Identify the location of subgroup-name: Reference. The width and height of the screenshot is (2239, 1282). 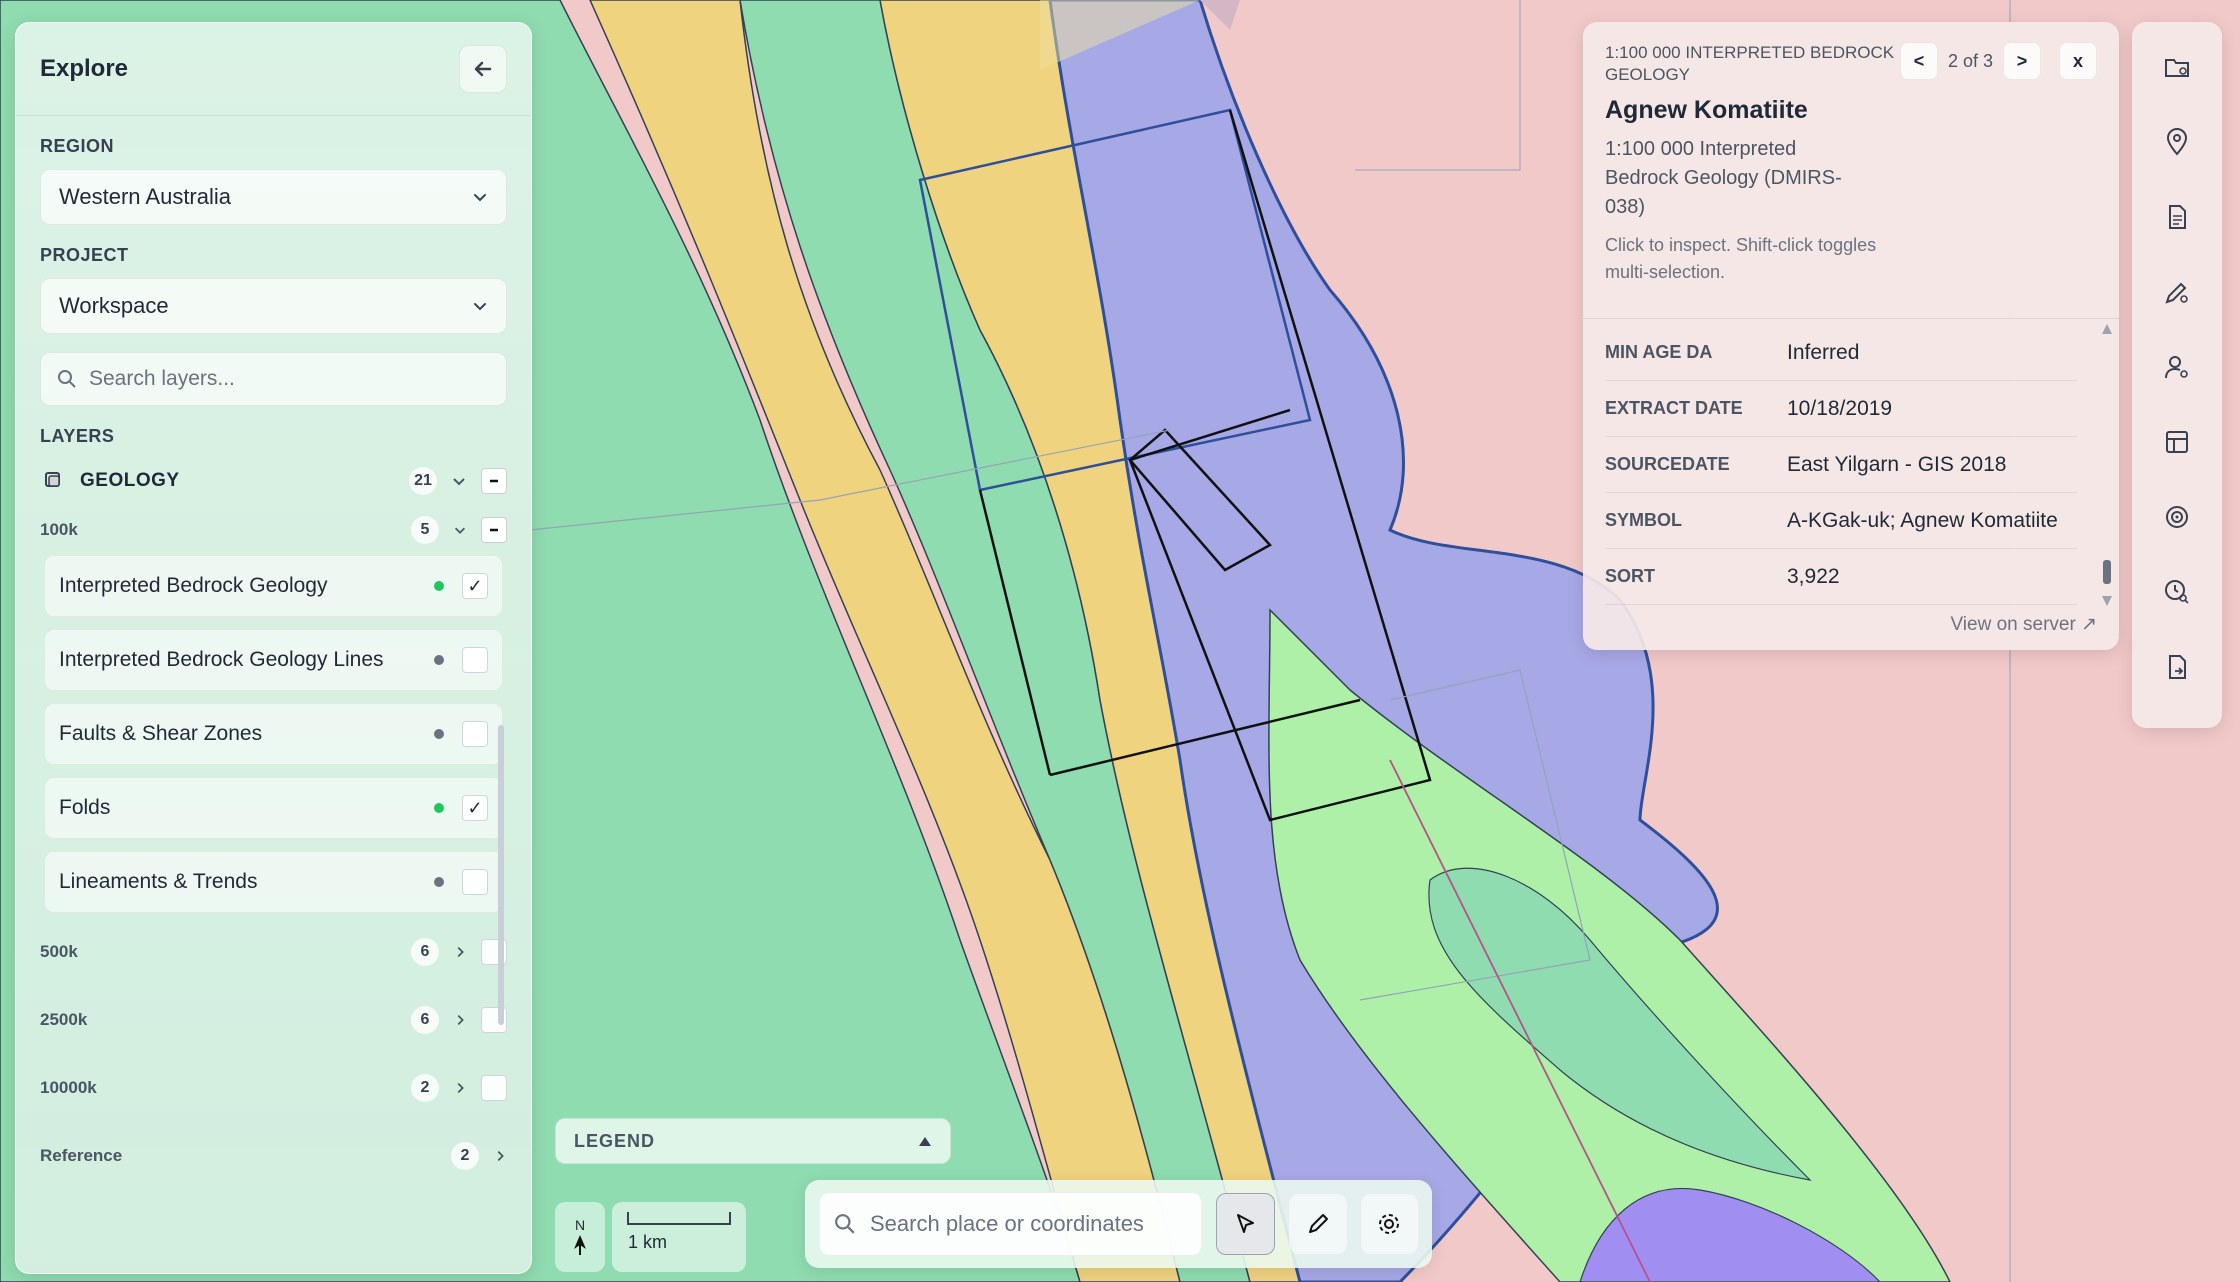
(81, 1155).